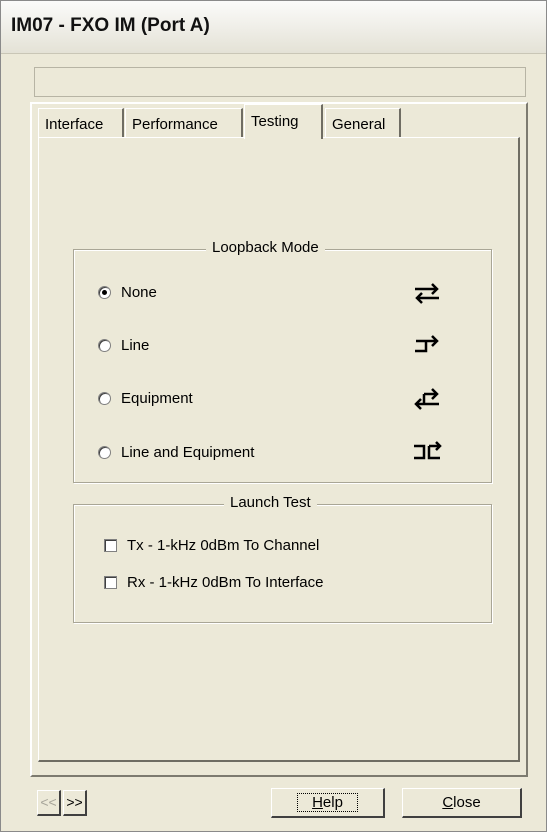 This screenshot has width=547, height=832. Describe the element at coordinates (428, 450) in the screenshot. I see `loopback-line-equipment-icon` at that location.